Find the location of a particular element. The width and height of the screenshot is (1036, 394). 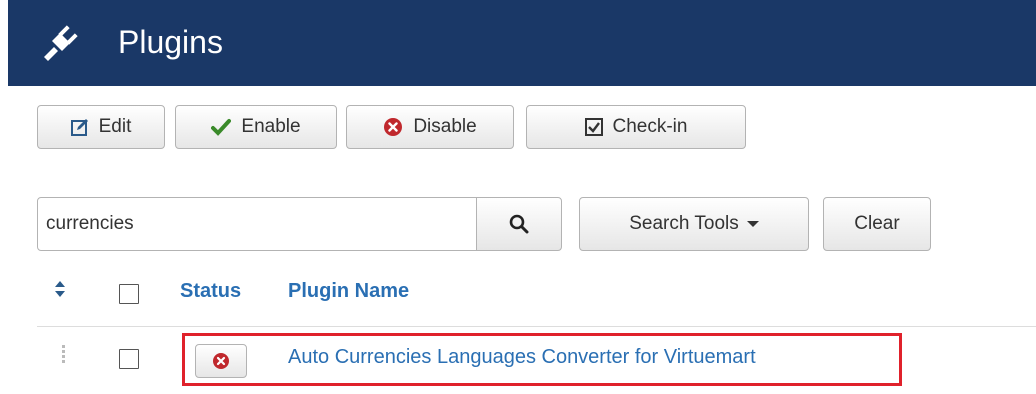

enable-button: Enable is located at coordinates (256, 127).